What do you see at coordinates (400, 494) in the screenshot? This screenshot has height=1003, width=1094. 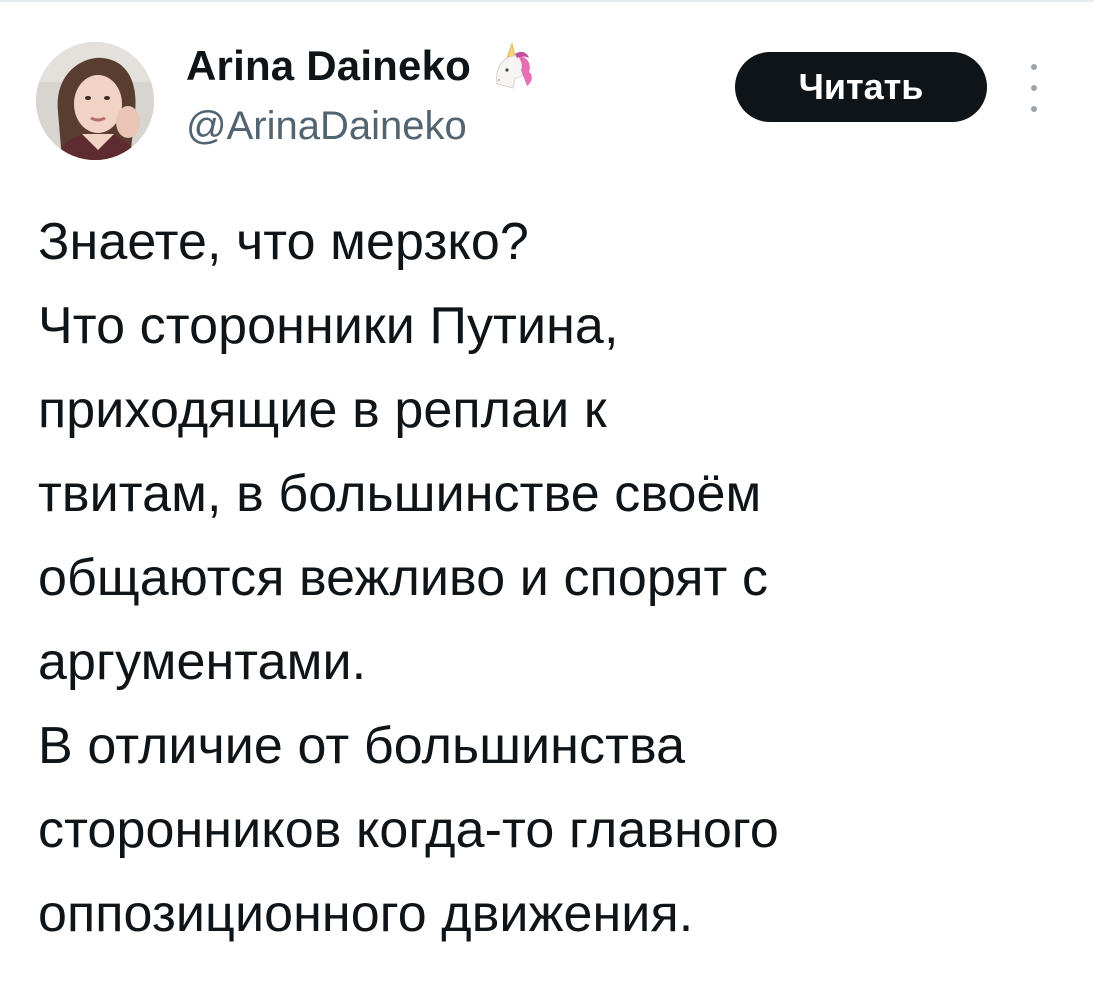 I see `tweet-line: твитам, в большинстве своём` at bounding box center [400, 494].